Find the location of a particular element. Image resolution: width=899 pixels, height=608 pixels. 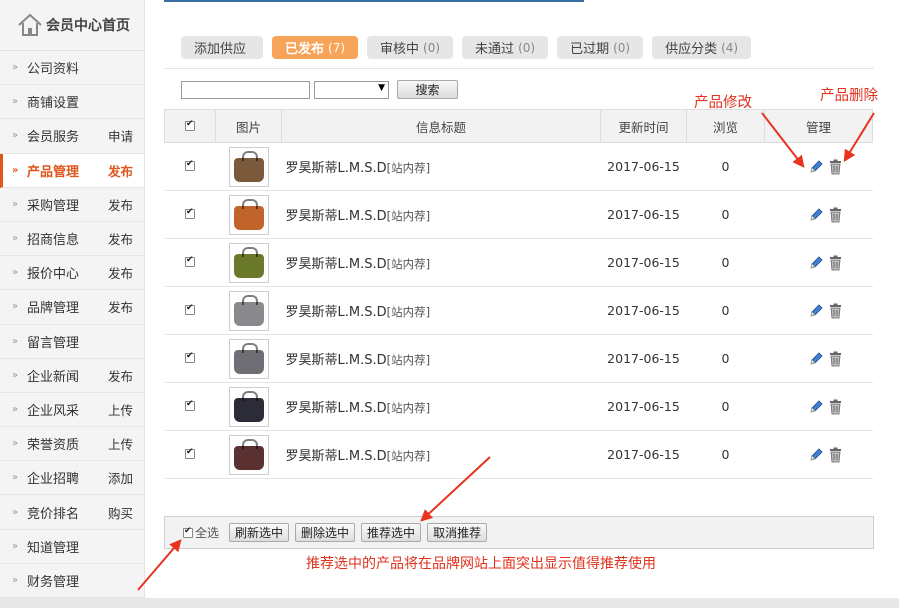

sidebar-item: » 招商信息 发布 is located at coordinates (72, 239).